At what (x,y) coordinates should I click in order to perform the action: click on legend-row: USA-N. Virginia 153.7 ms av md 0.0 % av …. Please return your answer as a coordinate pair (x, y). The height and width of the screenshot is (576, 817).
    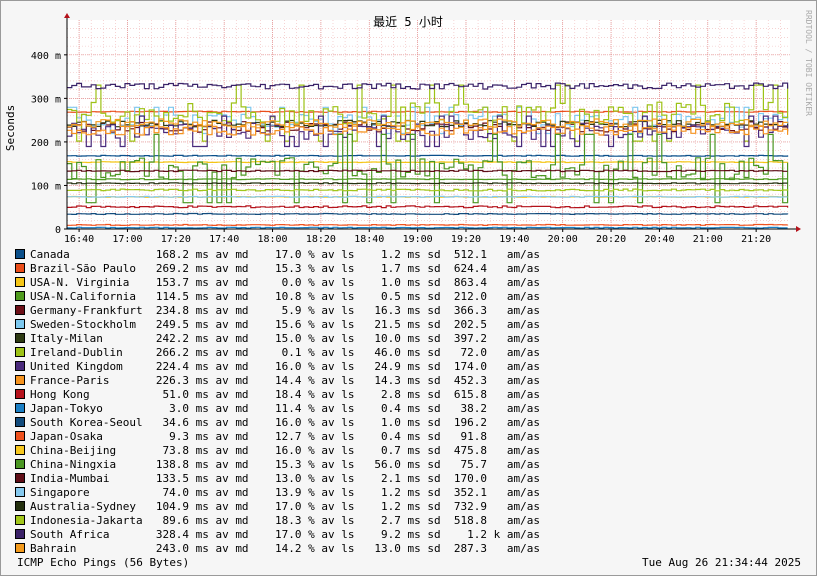
    Looking at the image, I should click on (277, 283).